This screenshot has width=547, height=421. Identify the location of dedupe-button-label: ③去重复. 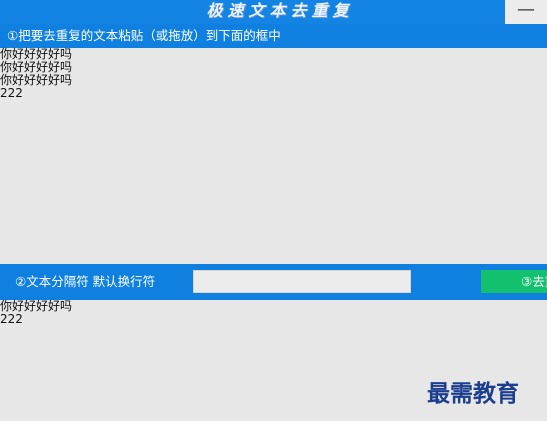
(534, 281).